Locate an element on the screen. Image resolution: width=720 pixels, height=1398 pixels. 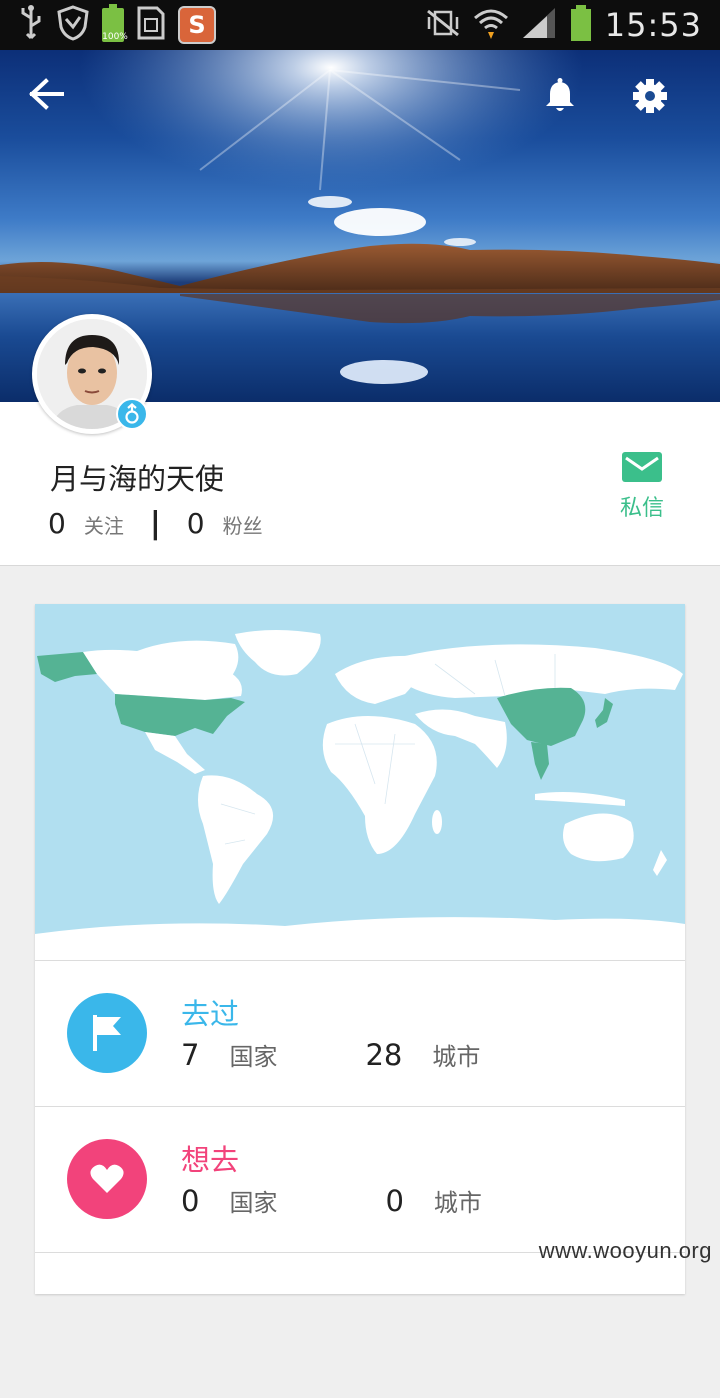
following-label: 关注 is located at coordinates (104, 524).